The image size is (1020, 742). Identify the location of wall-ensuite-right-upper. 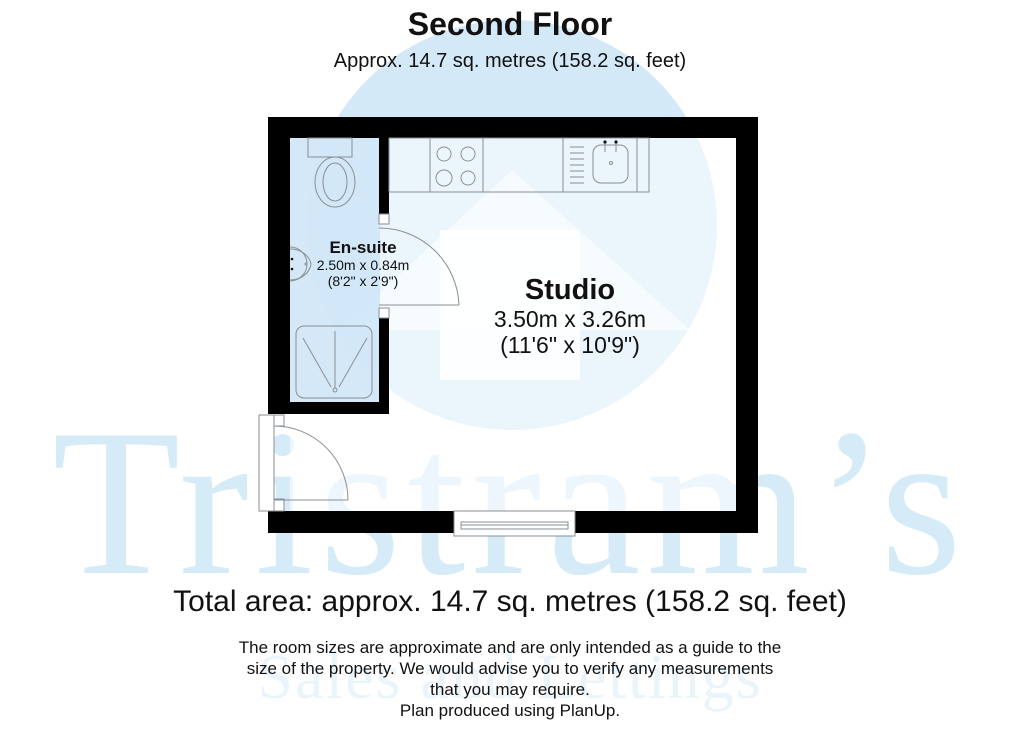
(384, 176).